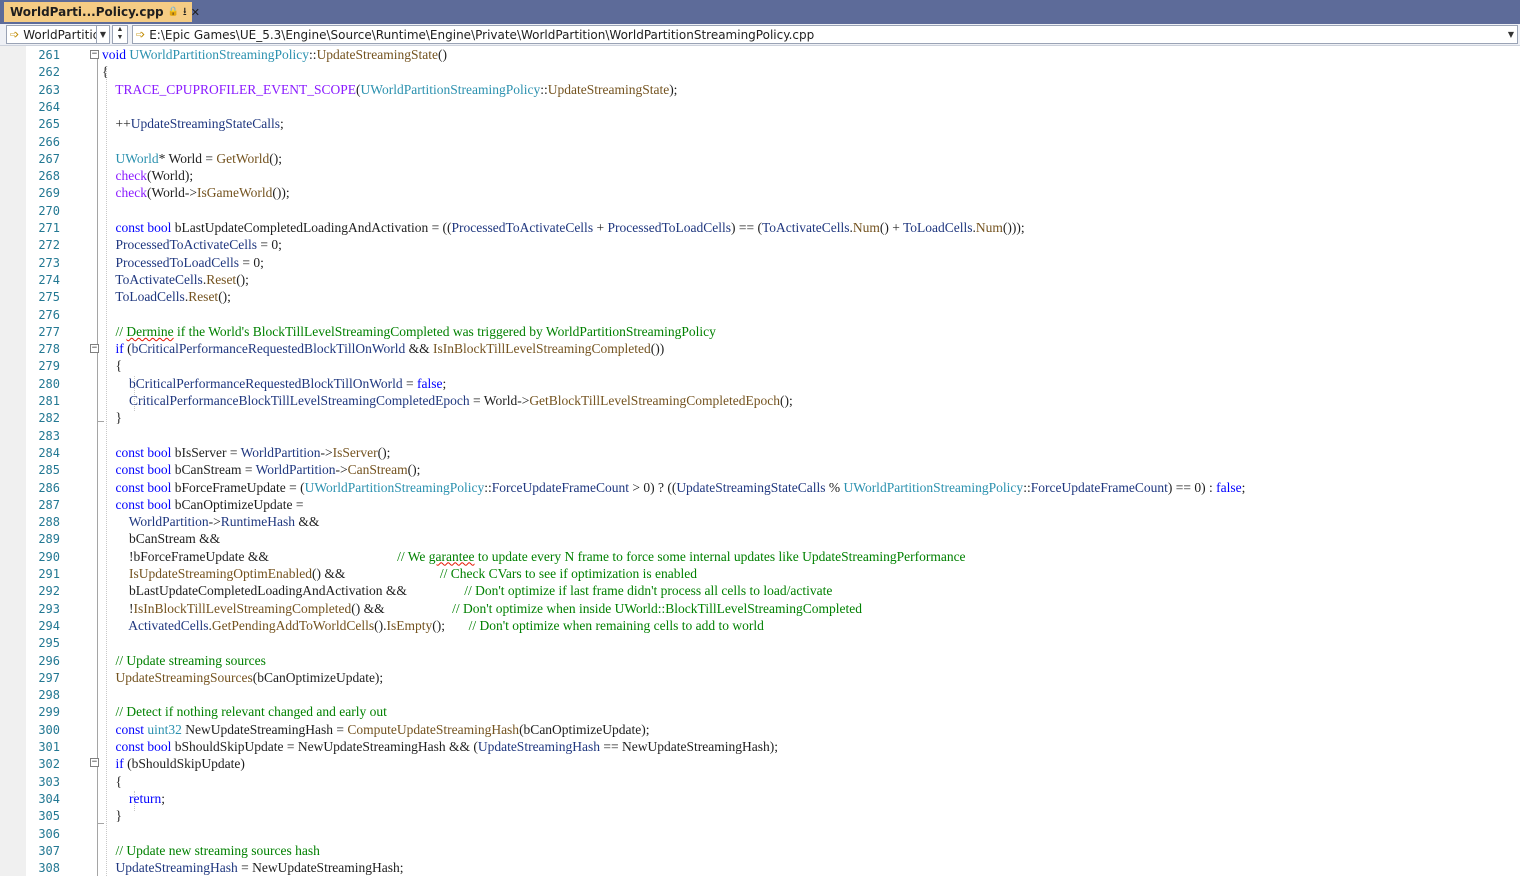 The image size is (1520, 876). I want to click on code-text: return;, so click(133, 799).